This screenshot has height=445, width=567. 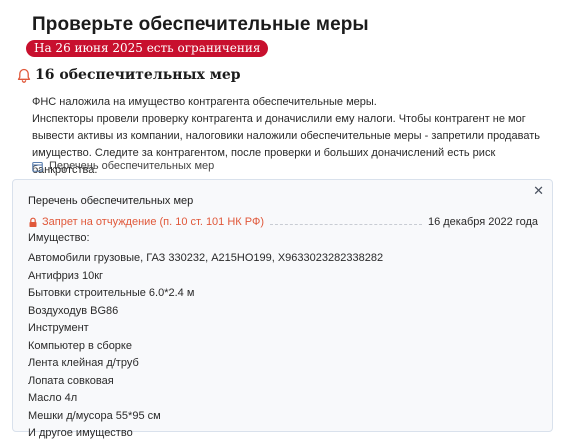 I want to click on property-item: Мешки д/мусора 55*95 см, so click(x=94, y=415).